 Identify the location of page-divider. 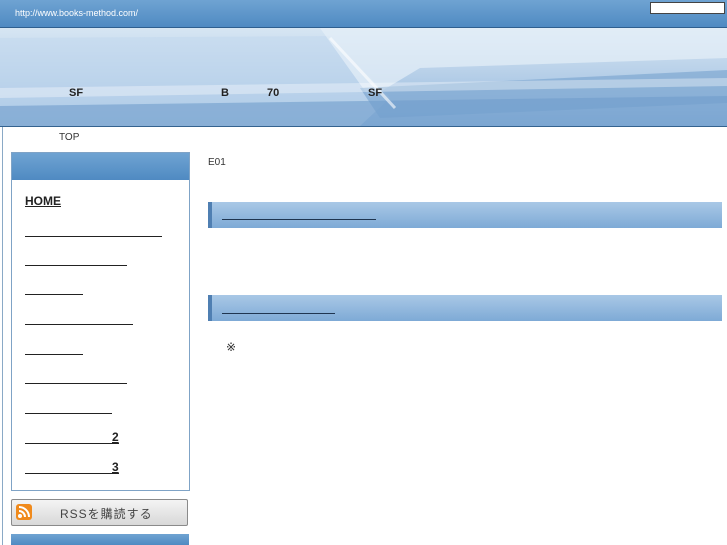
(2, 336).